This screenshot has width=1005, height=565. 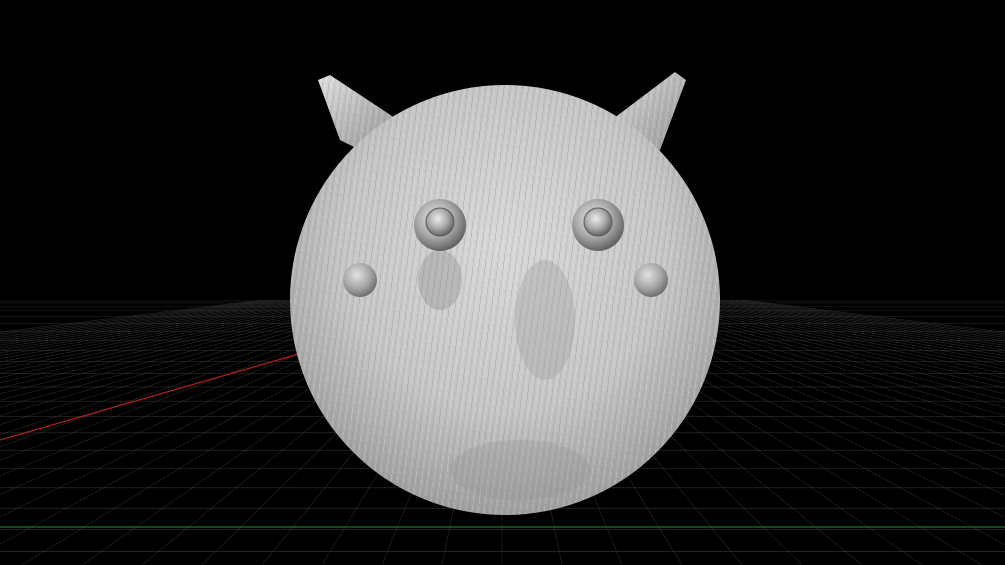 What do you see at coordinates (440, 225) in the screenshot?
I see `left-eye` at bounding box center [440, 225].